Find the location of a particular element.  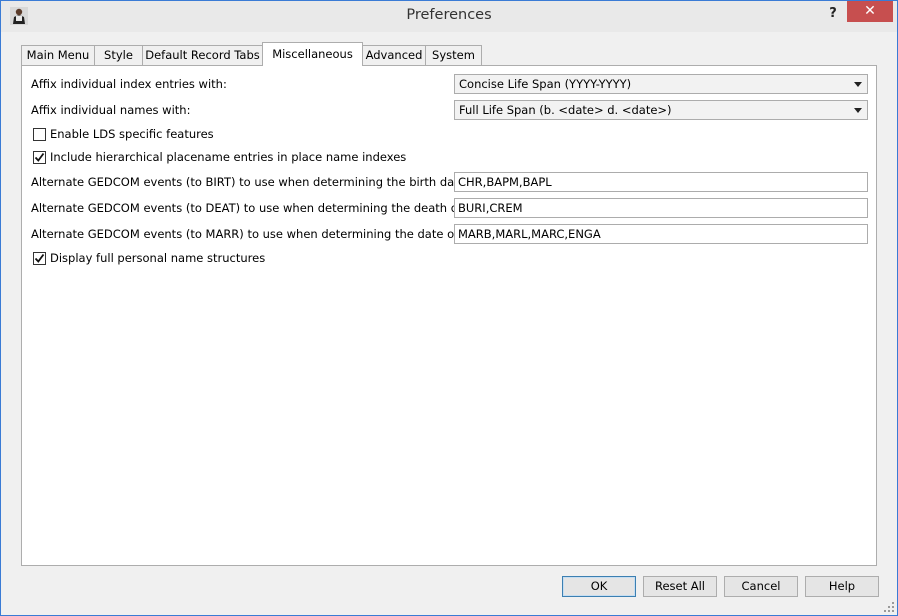

affix-names-label: Affix individual names with: is located at coordinates (111, 110).